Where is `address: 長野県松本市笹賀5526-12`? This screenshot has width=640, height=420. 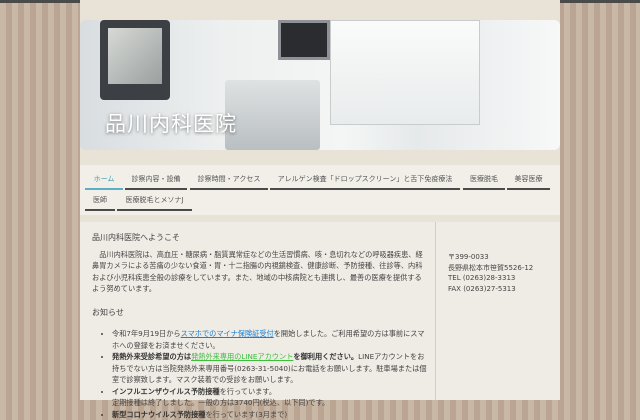 address: 長野県松本市笹賀5526-12 is located at coordinates (504, 268).